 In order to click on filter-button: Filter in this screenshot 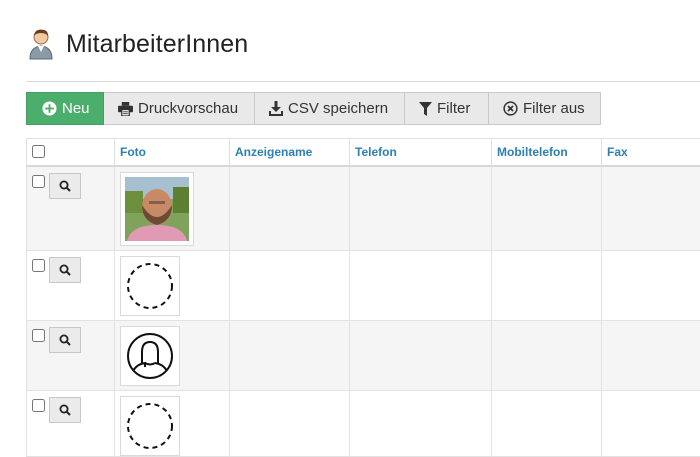, I will do `click(447, 108)`.